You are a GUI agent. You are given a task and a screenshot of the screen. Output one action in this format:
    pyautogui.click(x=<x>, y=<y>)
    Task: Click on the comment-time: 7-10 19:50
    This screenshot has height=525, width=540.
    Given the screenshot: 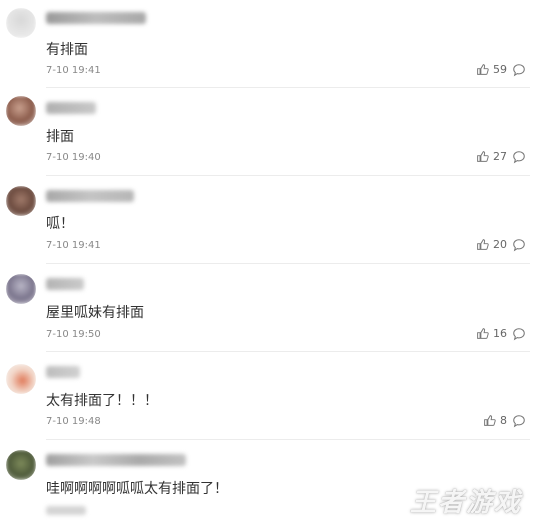 What is the action you would take?
    pyautogui.click(x=73, y=334)
    